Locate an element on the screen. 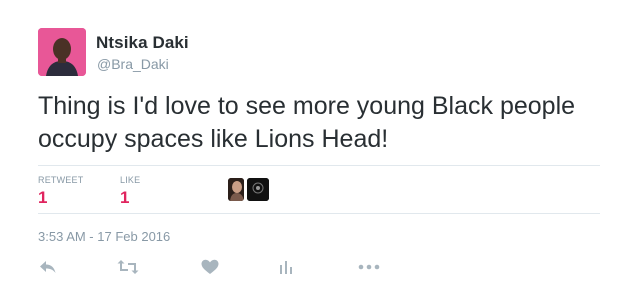 This screenshot has height=298, width=636. tweet-timestamp: 3:53 AM - 17 Feb 2016 is located at coordinates (104, 236).